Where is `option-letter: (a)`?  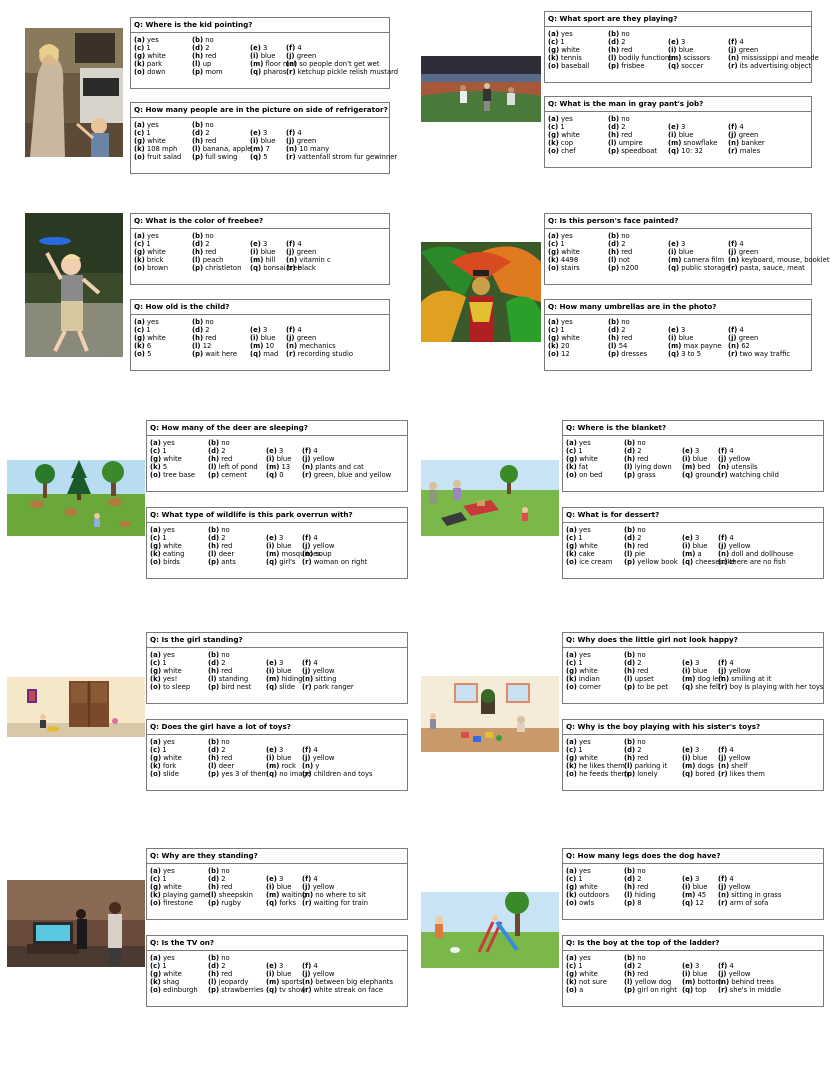 option-letter: (a) is located at coordinates (139, 125).